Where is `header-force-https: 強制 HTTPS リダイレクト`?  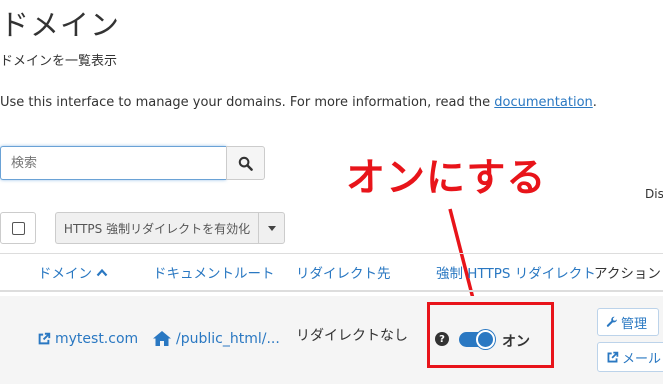 header-force-https: 強制 HTTPS リダイレクト is located at coordinates (516, 272).